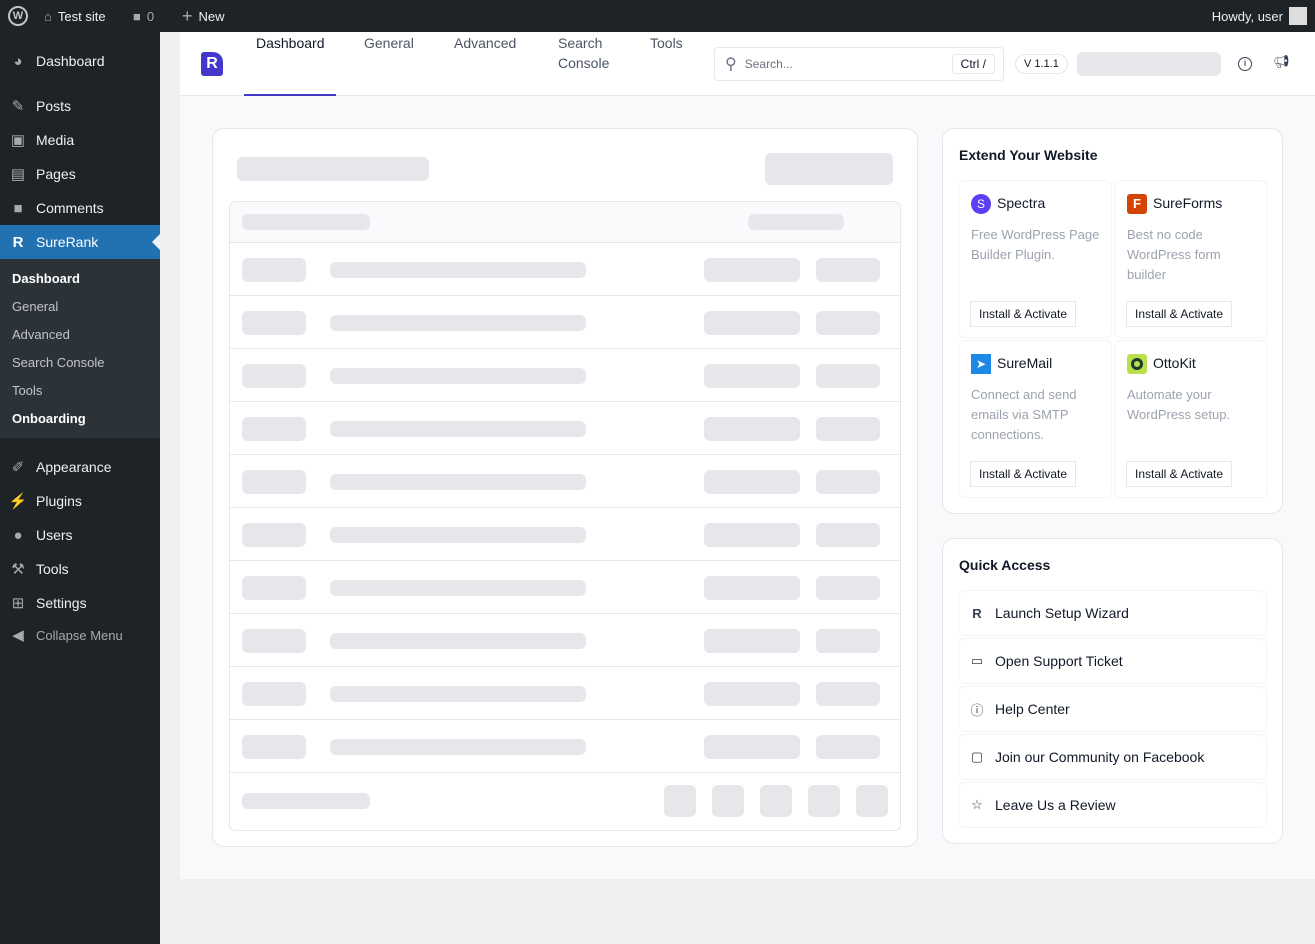 The image size is (1315, 944). I want to click on sidebar-item-dashboard: ◕ Dashboard, so click(80, 61).